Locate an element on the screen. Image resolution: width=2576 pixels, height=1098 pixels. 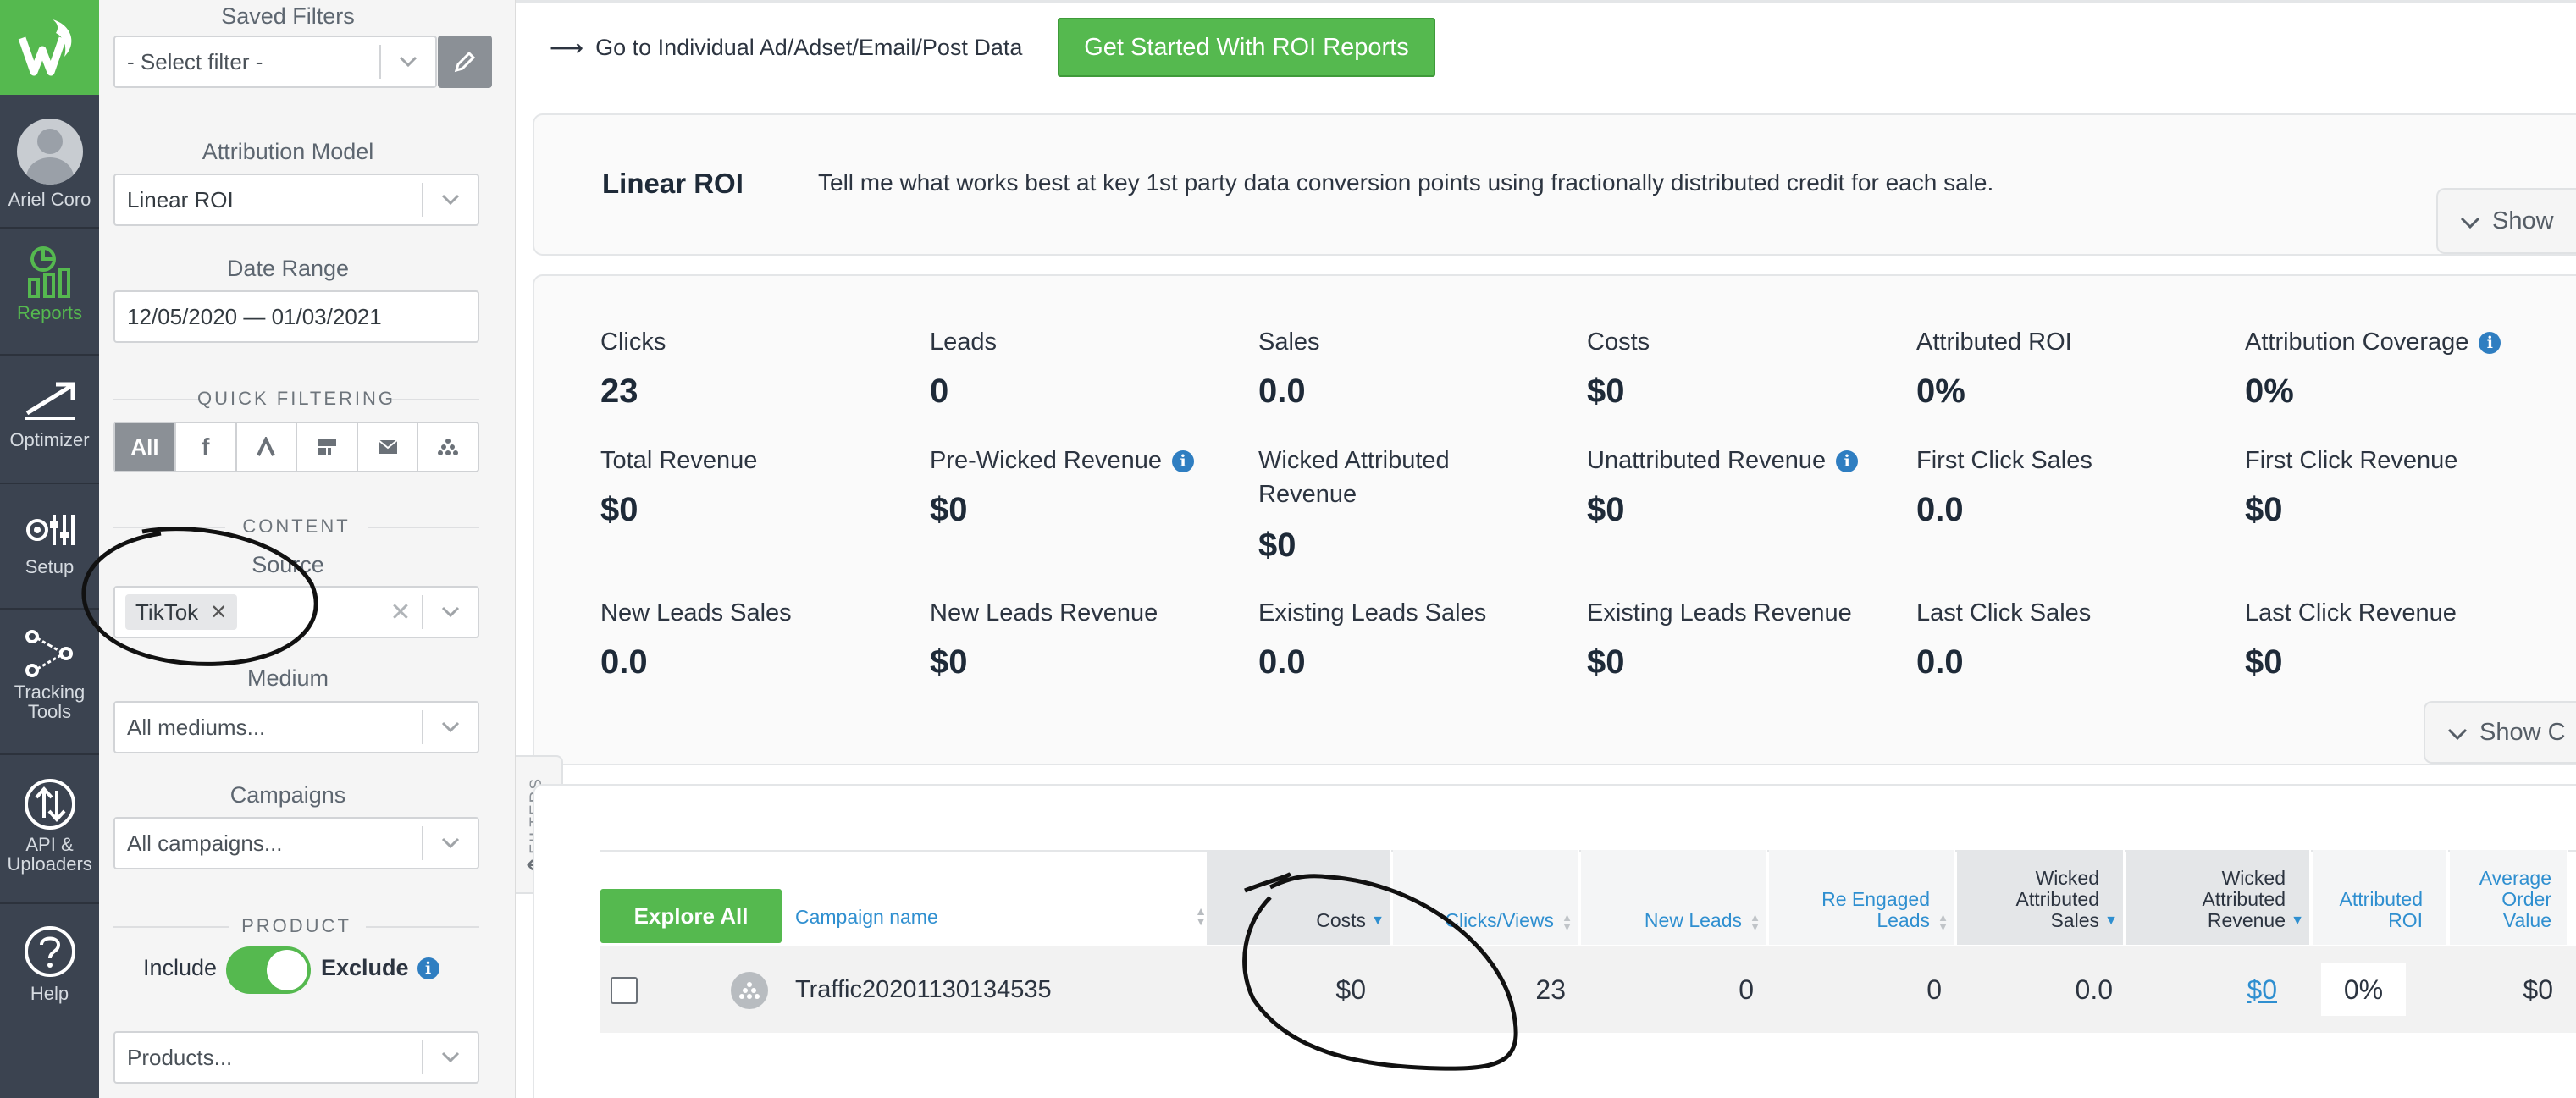
annotation-circle-costs is located at coordinates (1380, 971).